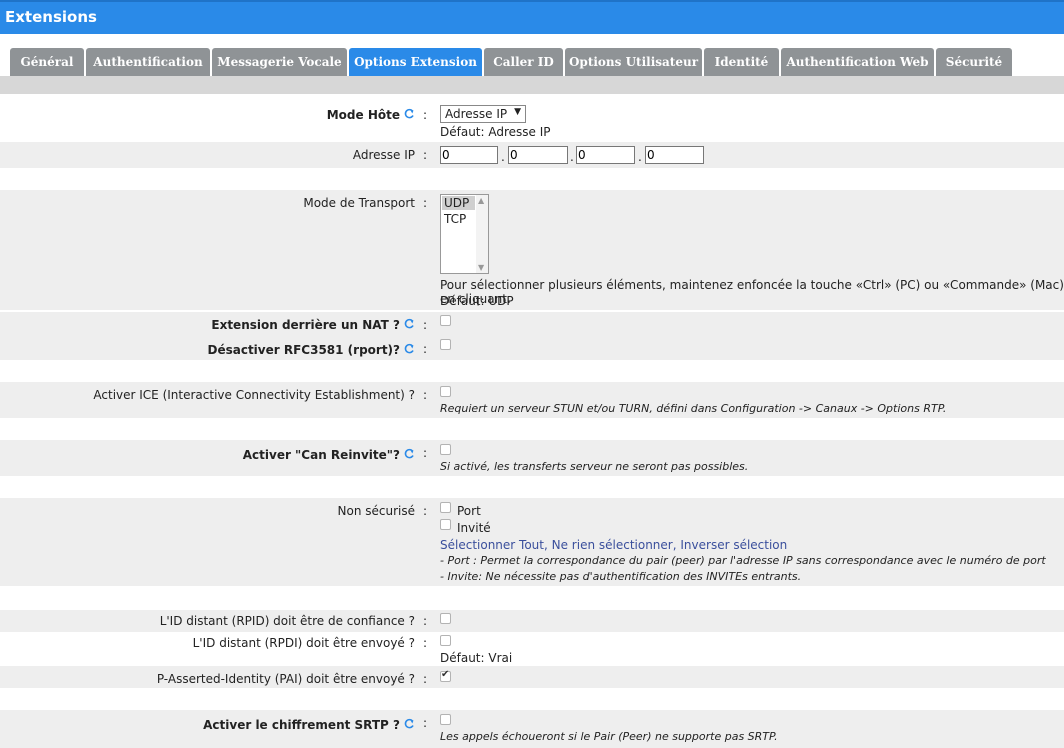  Describe the element at coordinates (733, 545) in the screenshot. I see `invert-selection-link: Inverser sélection` at that location.